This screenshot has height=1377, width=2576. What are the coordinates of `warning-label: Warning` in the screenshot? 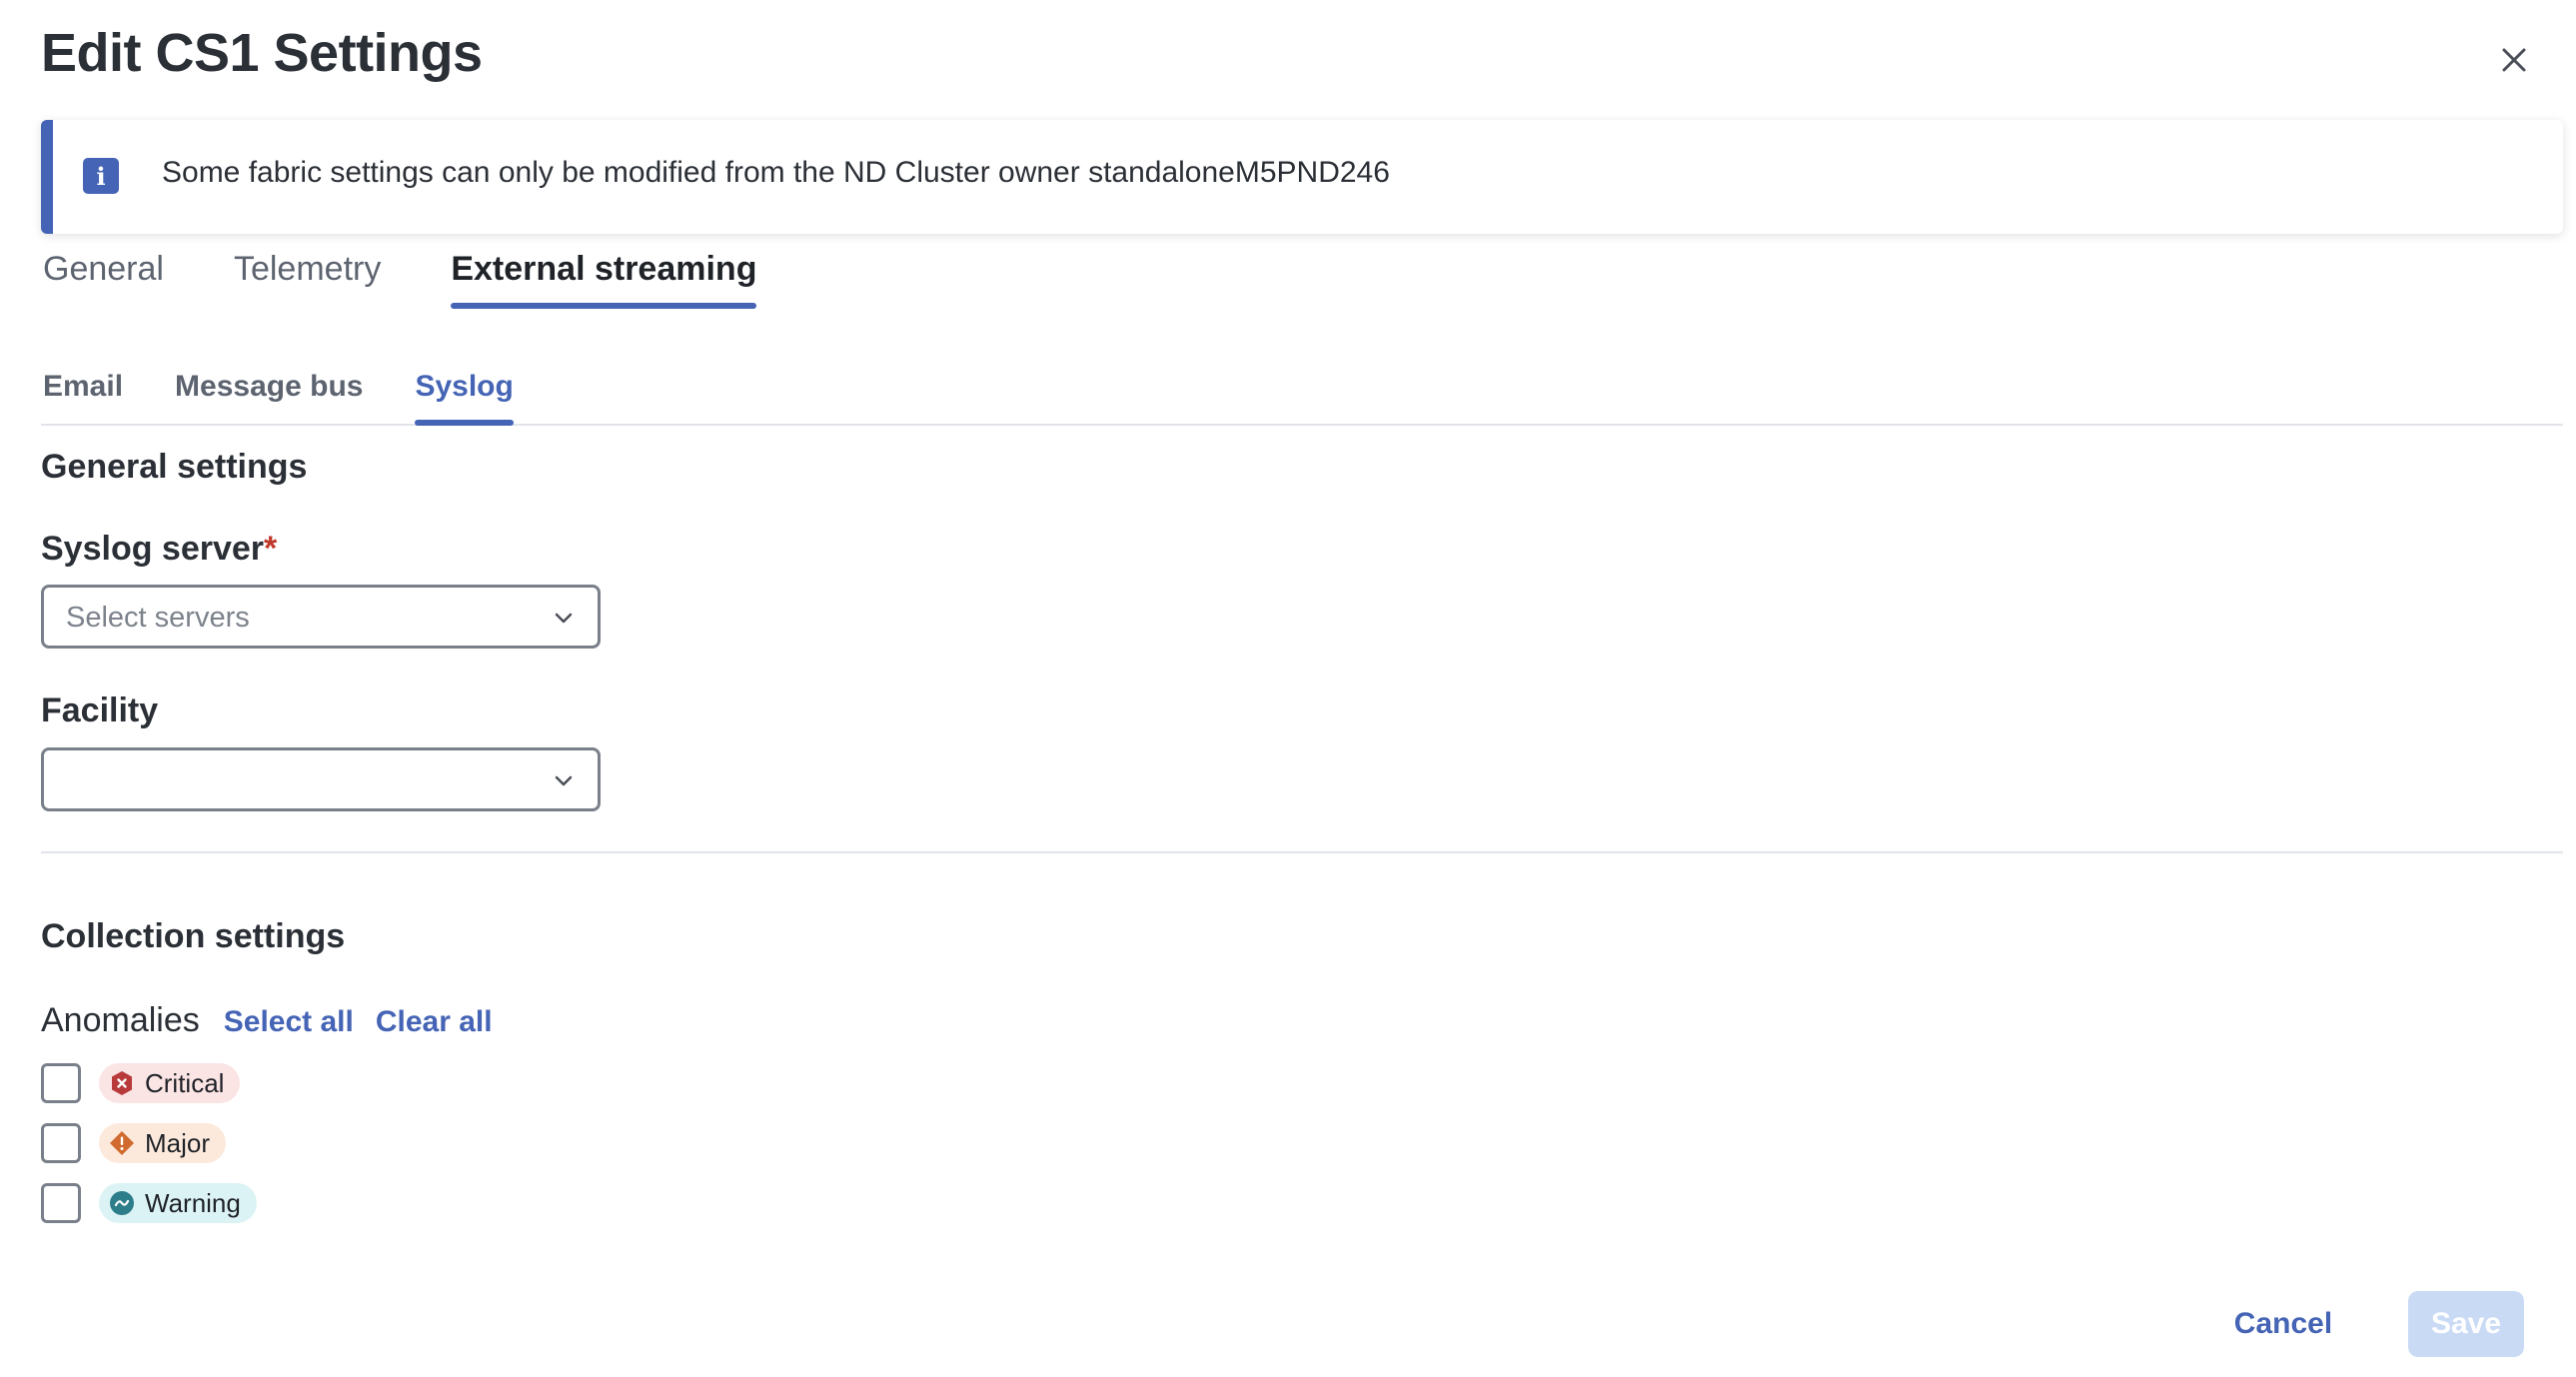 It's located at (193, 1202).